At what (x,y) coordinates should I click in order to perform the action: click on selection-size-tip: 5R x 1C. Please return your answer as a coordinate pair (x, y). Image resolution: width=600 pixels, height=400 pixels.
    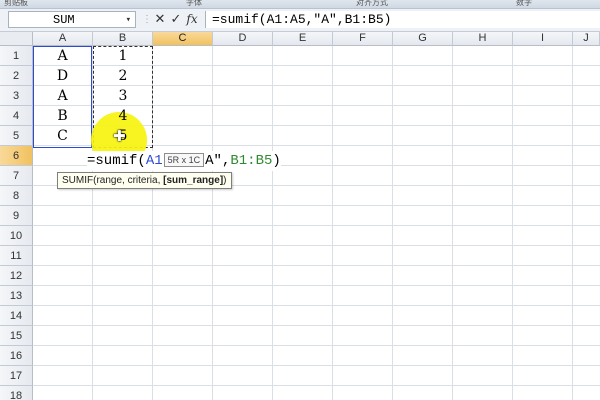
    Looking at the image, I should click on (184, 160).